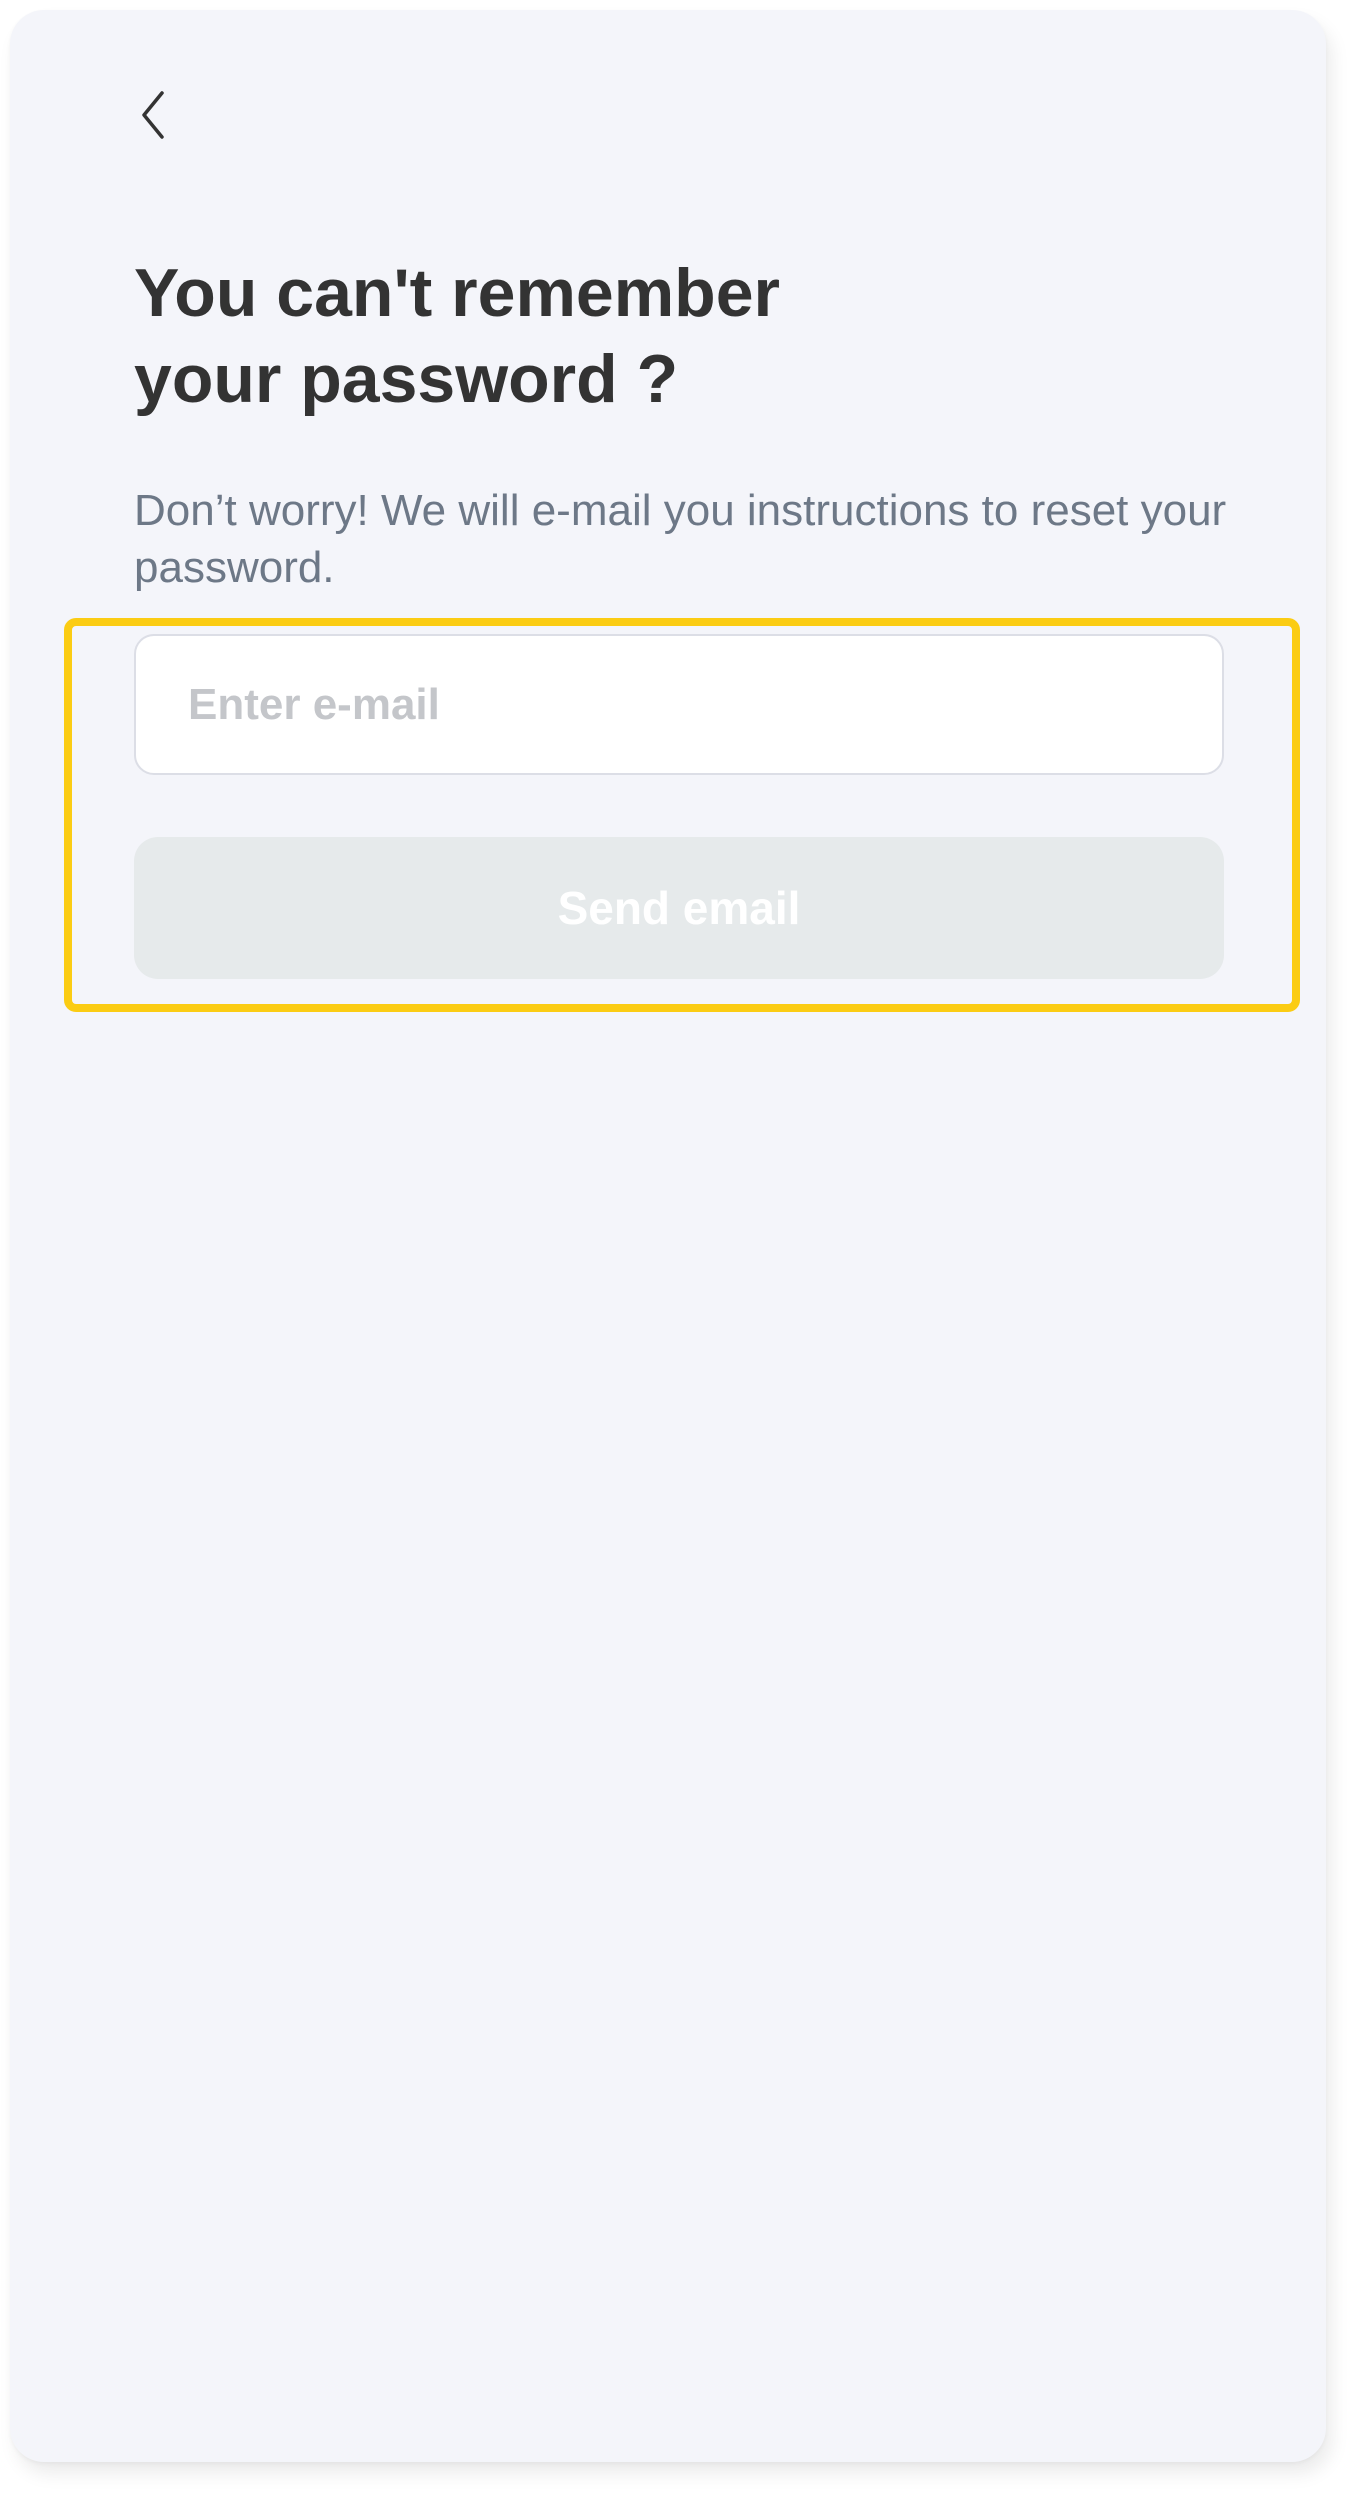 Image resolution: width=1366 pixels, height=2500 pixels. I want to click on chevron-left-icon, so click(153, 115).